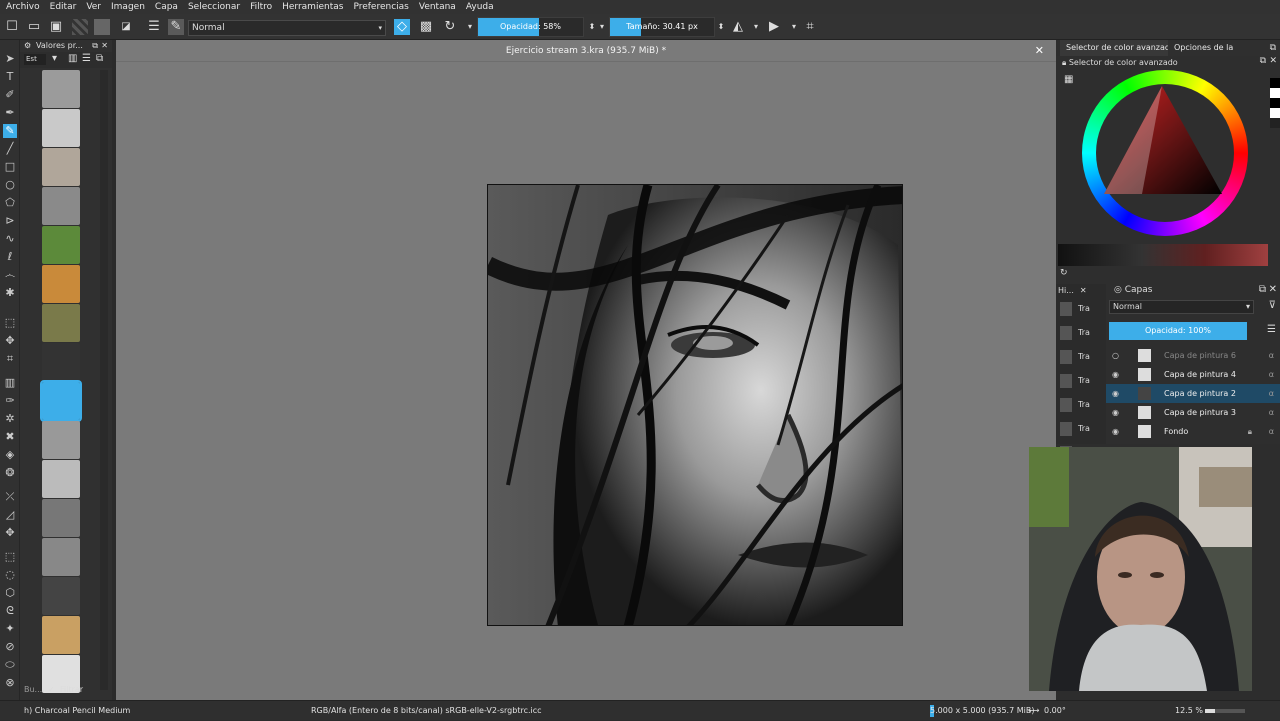  Describe the element at coordinates (1225, 711) in the screenshot. I see `zoom-slider` at that location.